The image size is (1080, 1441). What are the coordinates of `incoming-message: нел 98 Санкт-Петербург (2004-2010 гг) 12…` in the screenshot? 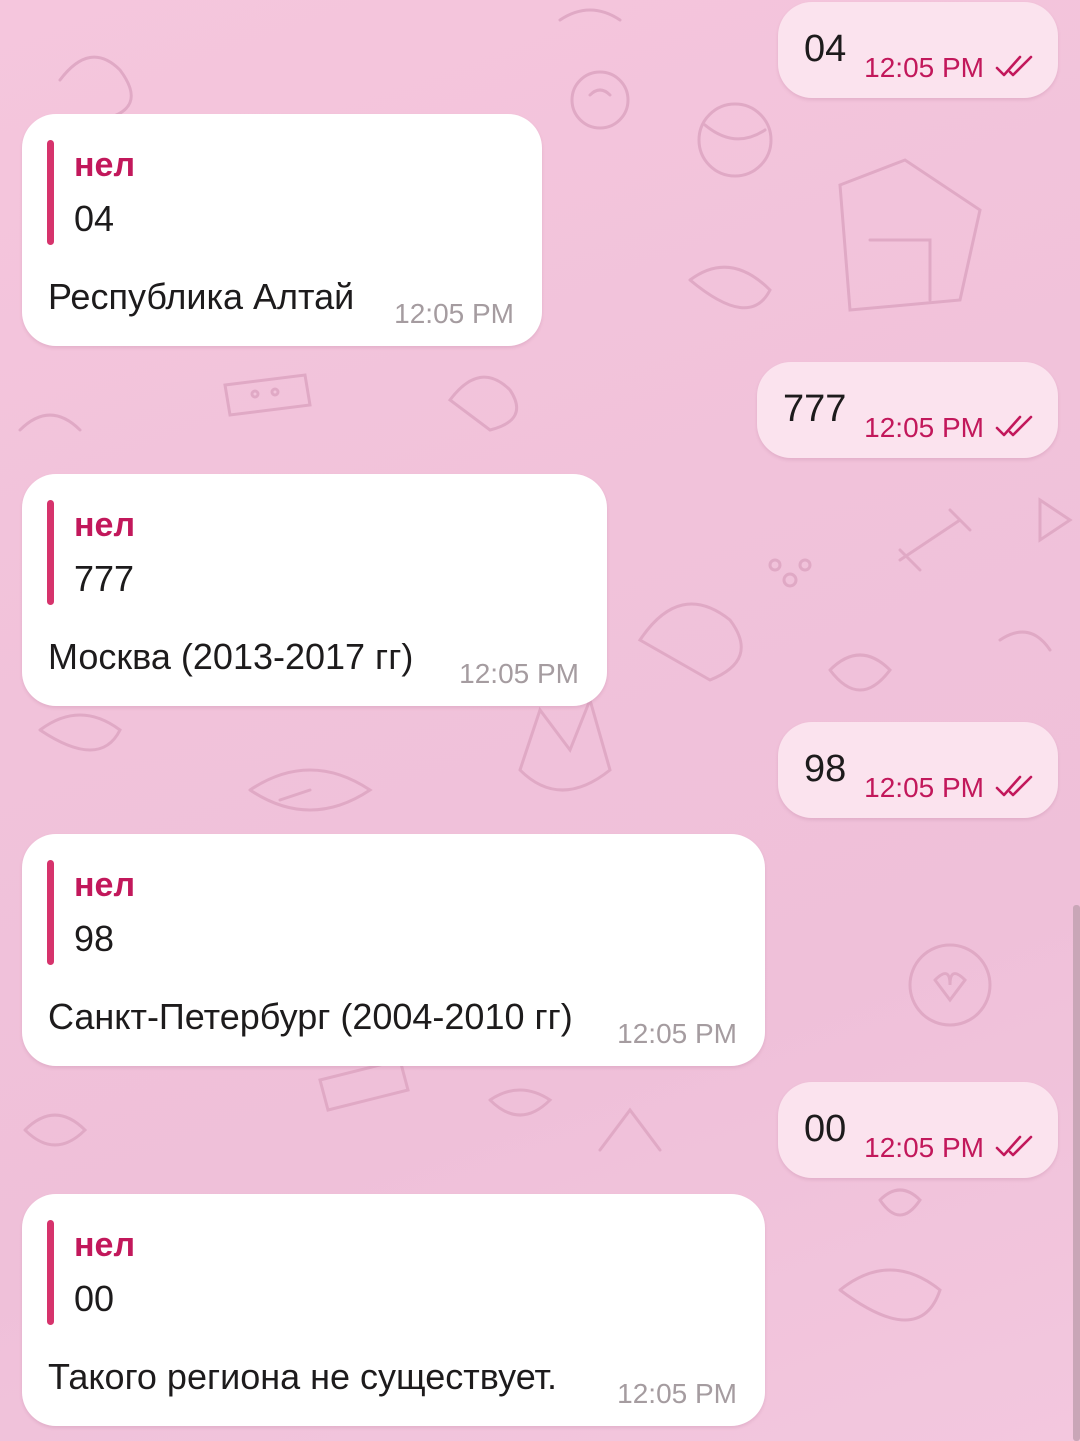 It's located at (393, 950).